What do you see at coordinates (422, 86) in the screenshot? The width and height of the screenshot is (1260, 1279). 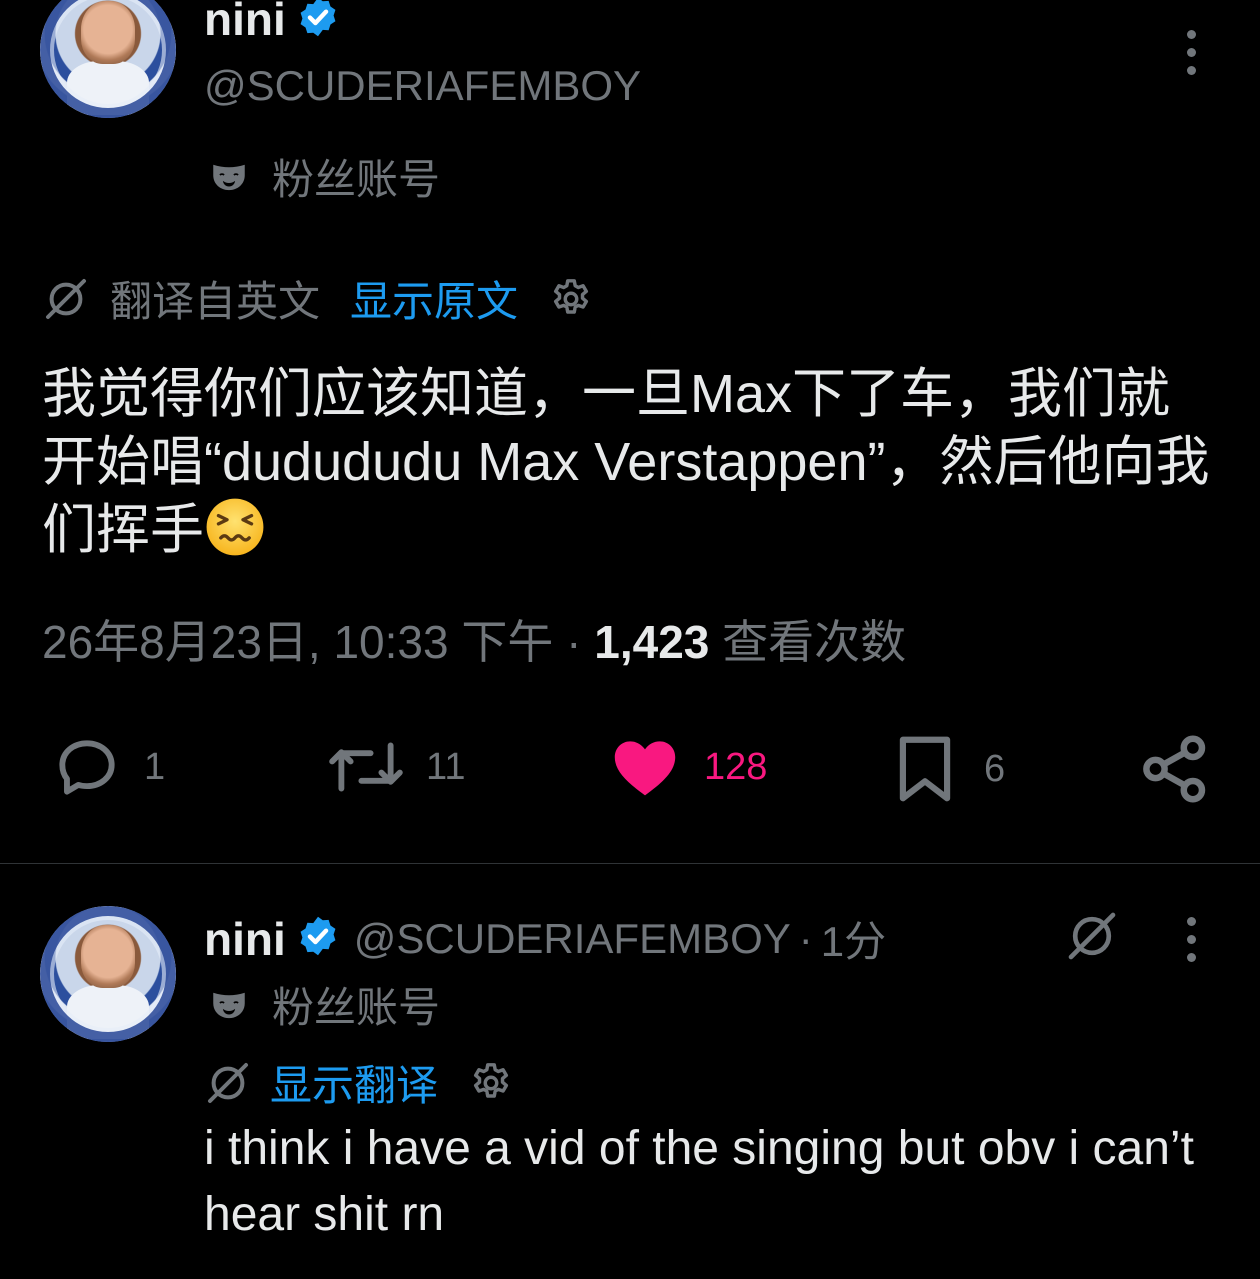 I see `author-handle: @SCUDERIAFEMBOY` at bounding box center [422, 86].